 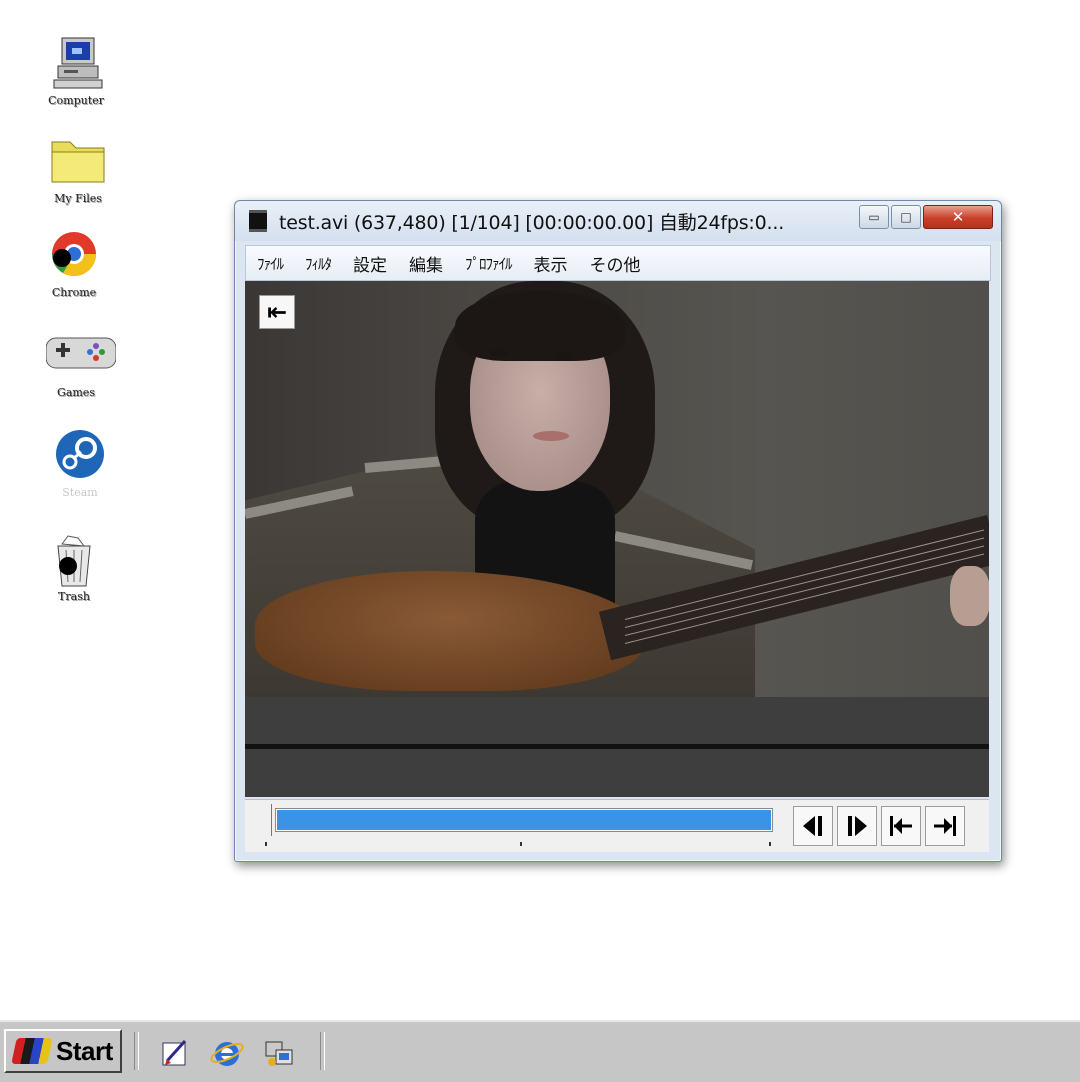 What do you see at coordinates (258, 221) in the screenshot?
I see `film-strip-icon` at bounding box center [258, 221].